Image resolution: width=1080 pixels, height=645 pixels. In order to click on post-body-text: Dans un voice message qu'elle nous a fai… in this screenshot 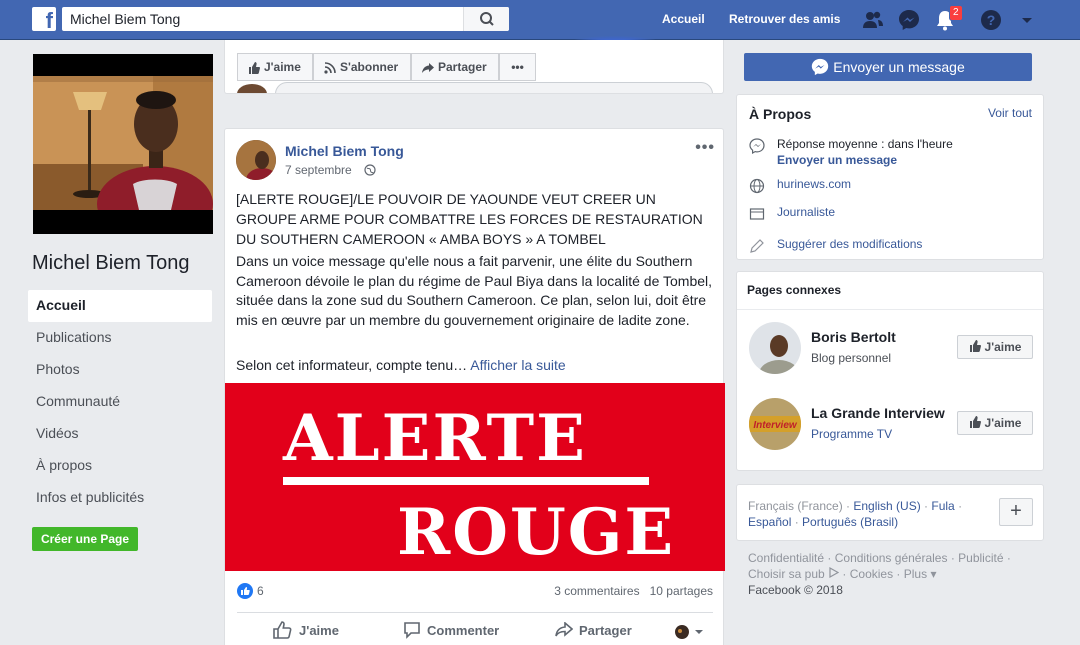, I will do `click(474, 290)`.